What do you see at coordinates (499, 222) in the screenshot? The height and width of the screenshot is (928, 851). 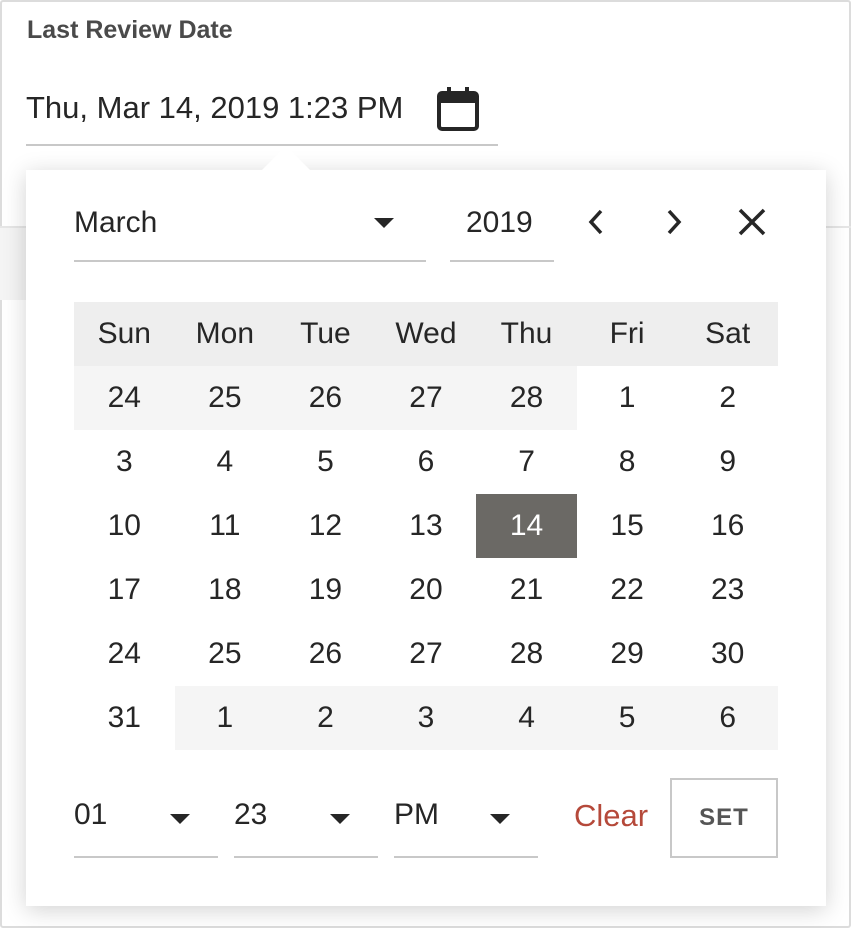 I see `year-value: 2019` at bounding box center [499, 222].